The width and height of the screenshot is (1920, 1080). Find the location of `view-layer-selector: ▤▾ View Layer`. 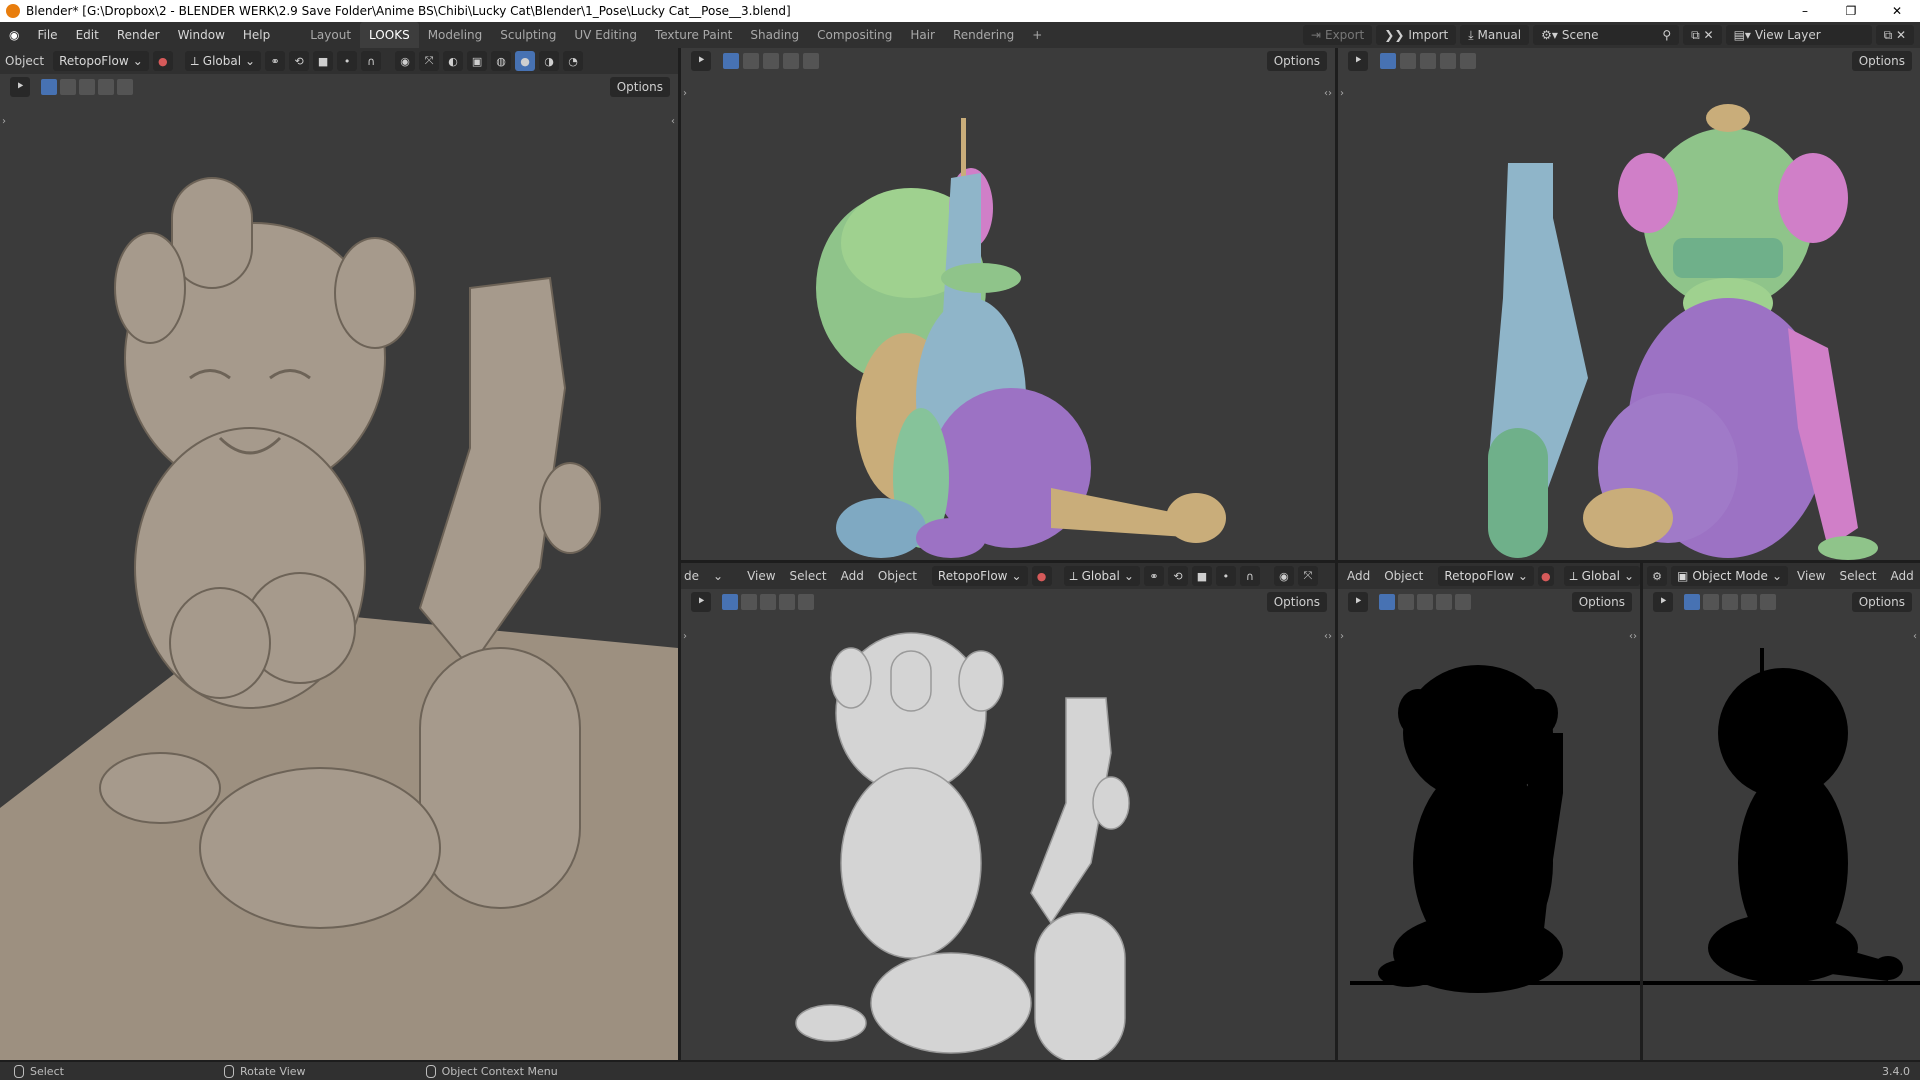

view-layer-selector: ▤▾ View Layer is located at coordinates (1798, 35).